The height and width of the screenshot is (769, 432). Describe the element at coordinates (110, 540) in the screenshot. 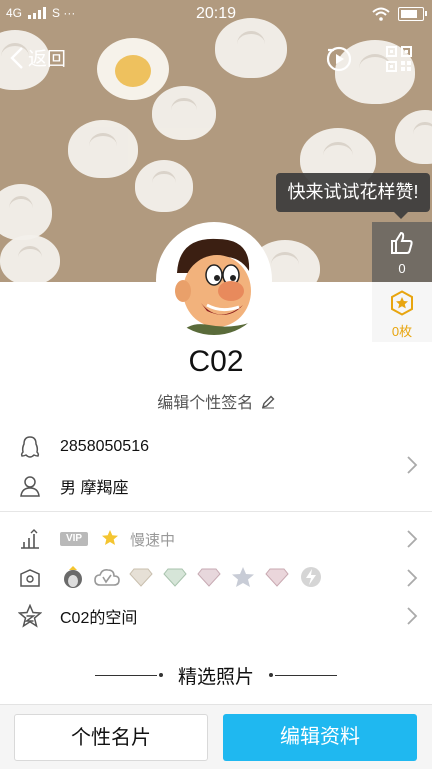

I see `star-level-icon` at that location.